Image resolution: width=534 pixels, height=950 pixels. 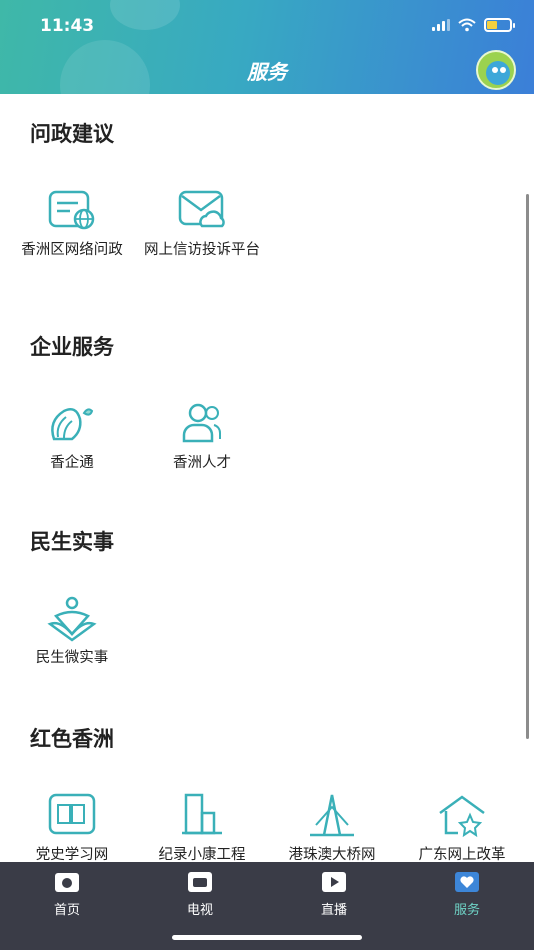 I want to click on home-camera-icon, so click(x=67, y=882).